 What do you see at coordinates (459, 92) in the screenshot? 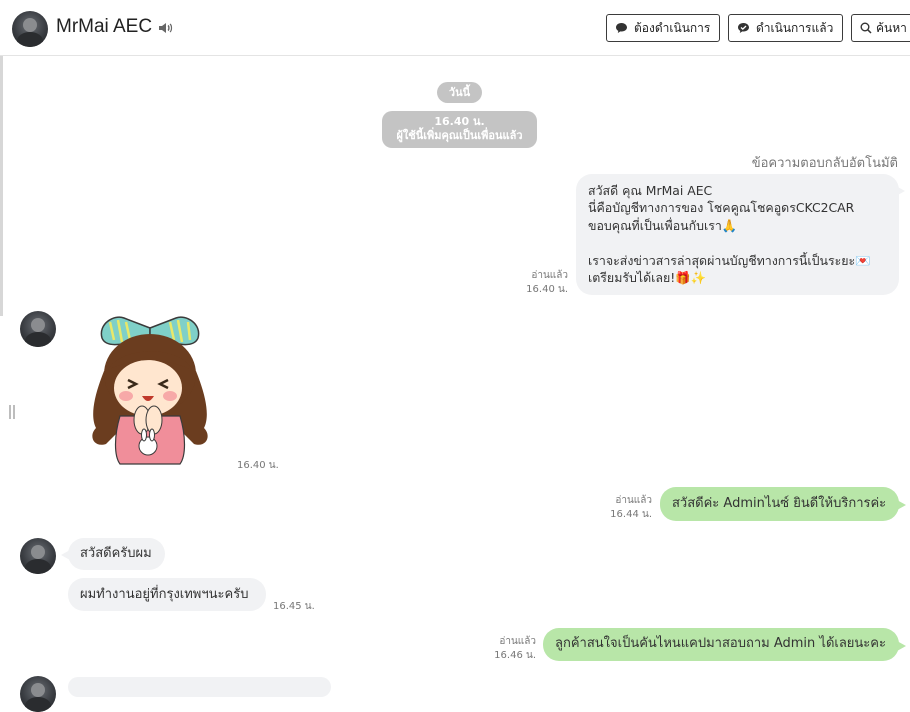
I see `date-separator: วันนี้` at bounding box center [459, 92].